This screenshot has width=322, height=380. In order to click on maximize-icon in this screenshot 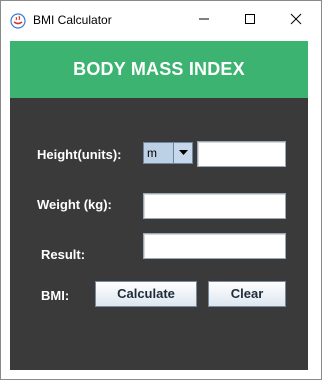, I will do `click(250, 21)`.